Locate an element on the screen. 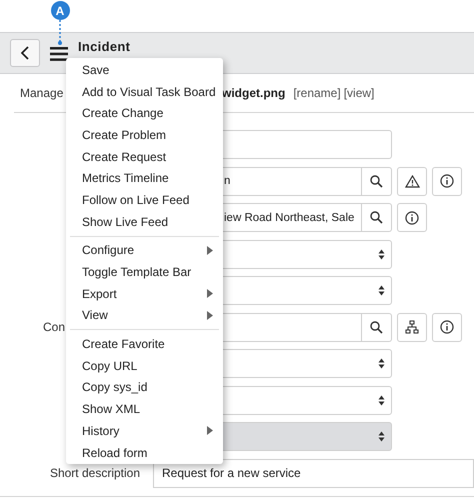 The width and height of the screenshot is (474, 500). menu-item: Toggle Template Bar is located at coordinates (144, 272).